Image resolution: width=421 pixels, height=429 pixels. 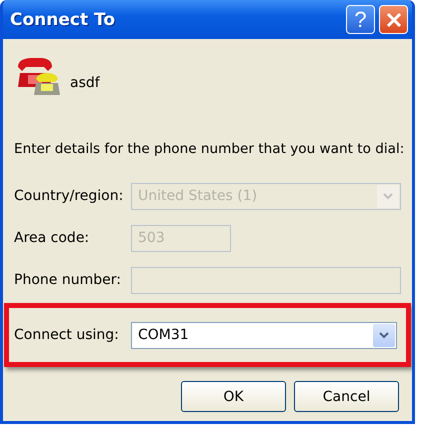 I want to click on close-icon, so click(x=394, y=20).